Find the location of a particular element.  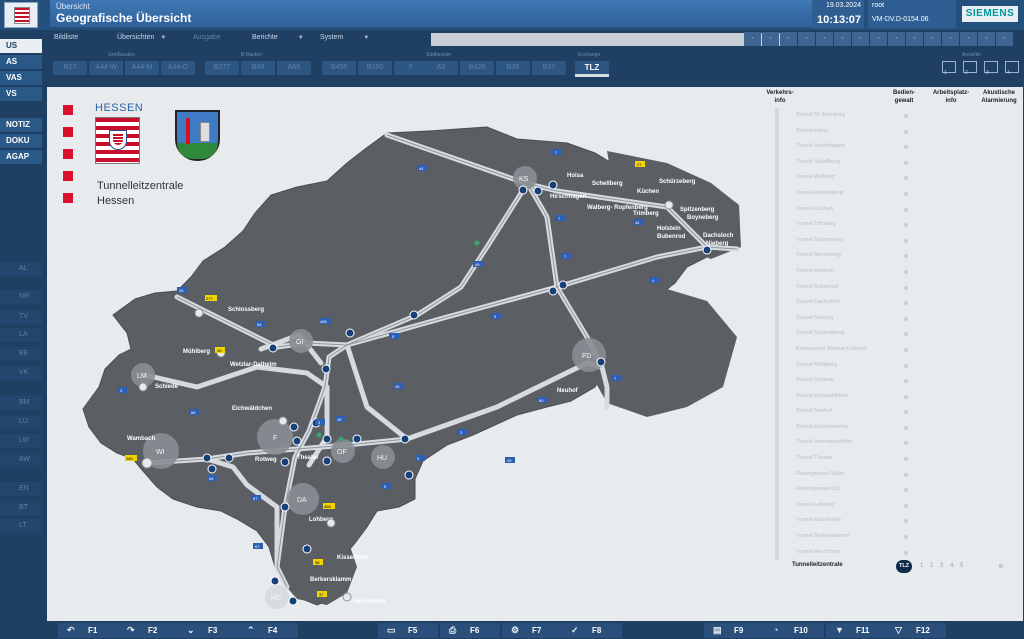

view-2-icon: 2 is located at coordinates (970, 68).